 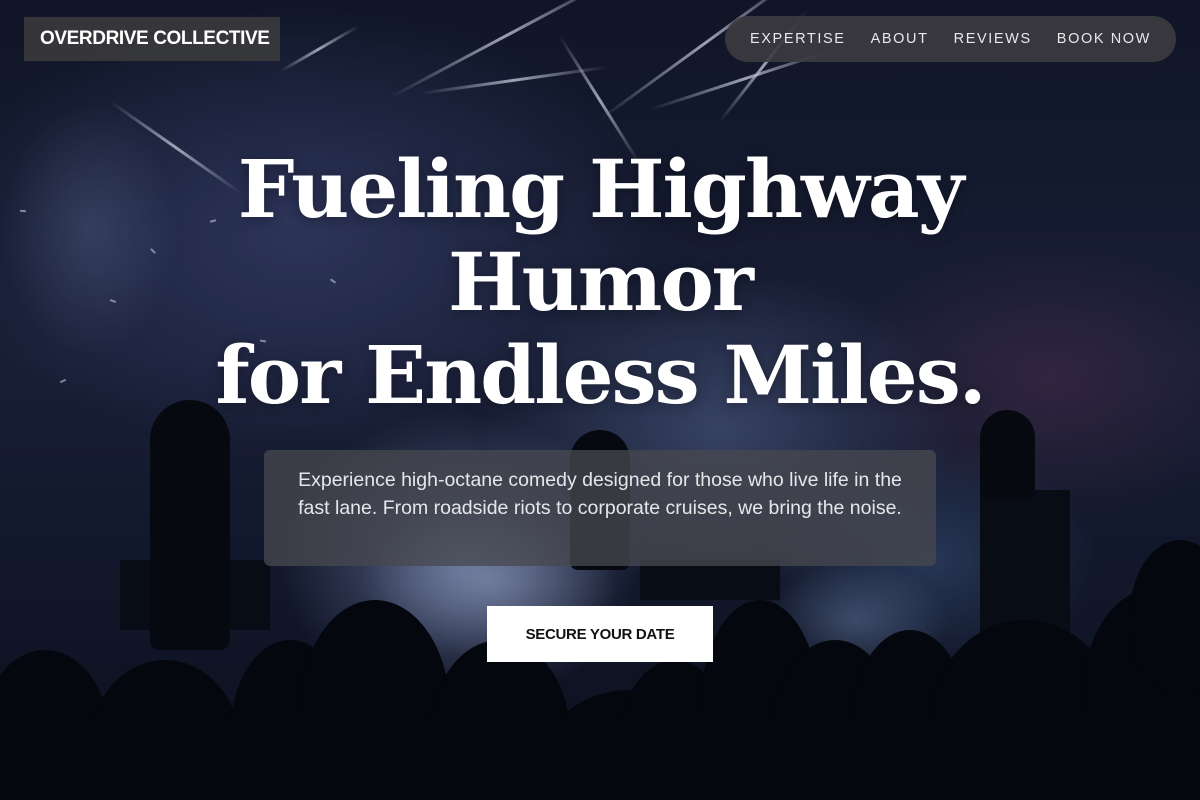 I want to click on nav-item-expertise: EXPERTISE, so click(x=798, y=39).